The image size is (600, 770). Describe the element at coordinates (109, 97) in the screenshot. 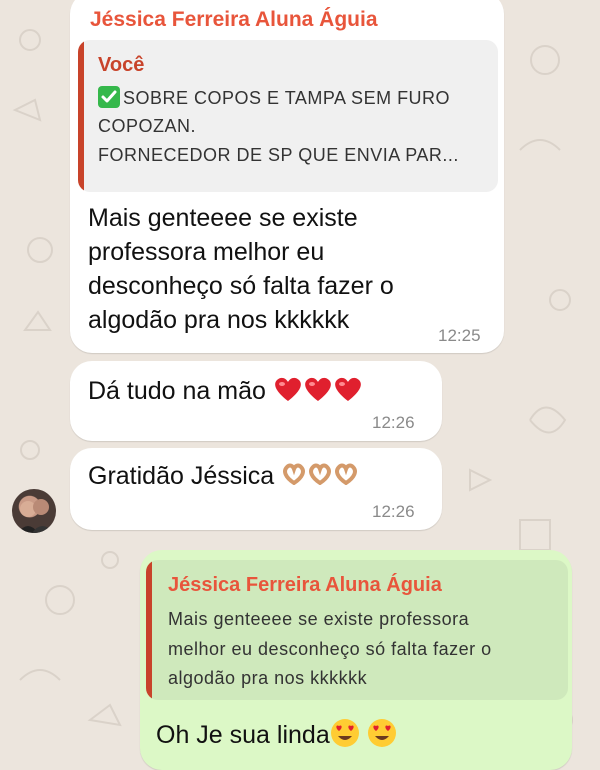

I see `check-mark-icon` at that location.